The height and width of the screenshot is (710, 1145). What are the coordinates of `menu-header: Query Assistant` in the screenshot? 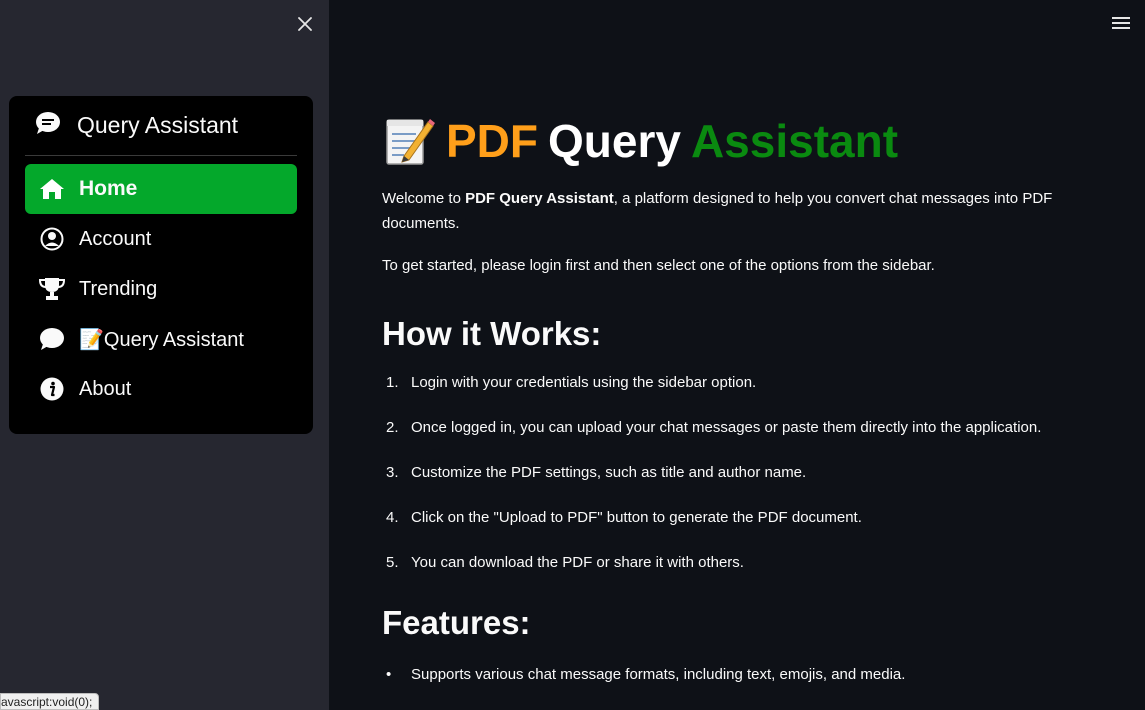 It's located at (161, 126).